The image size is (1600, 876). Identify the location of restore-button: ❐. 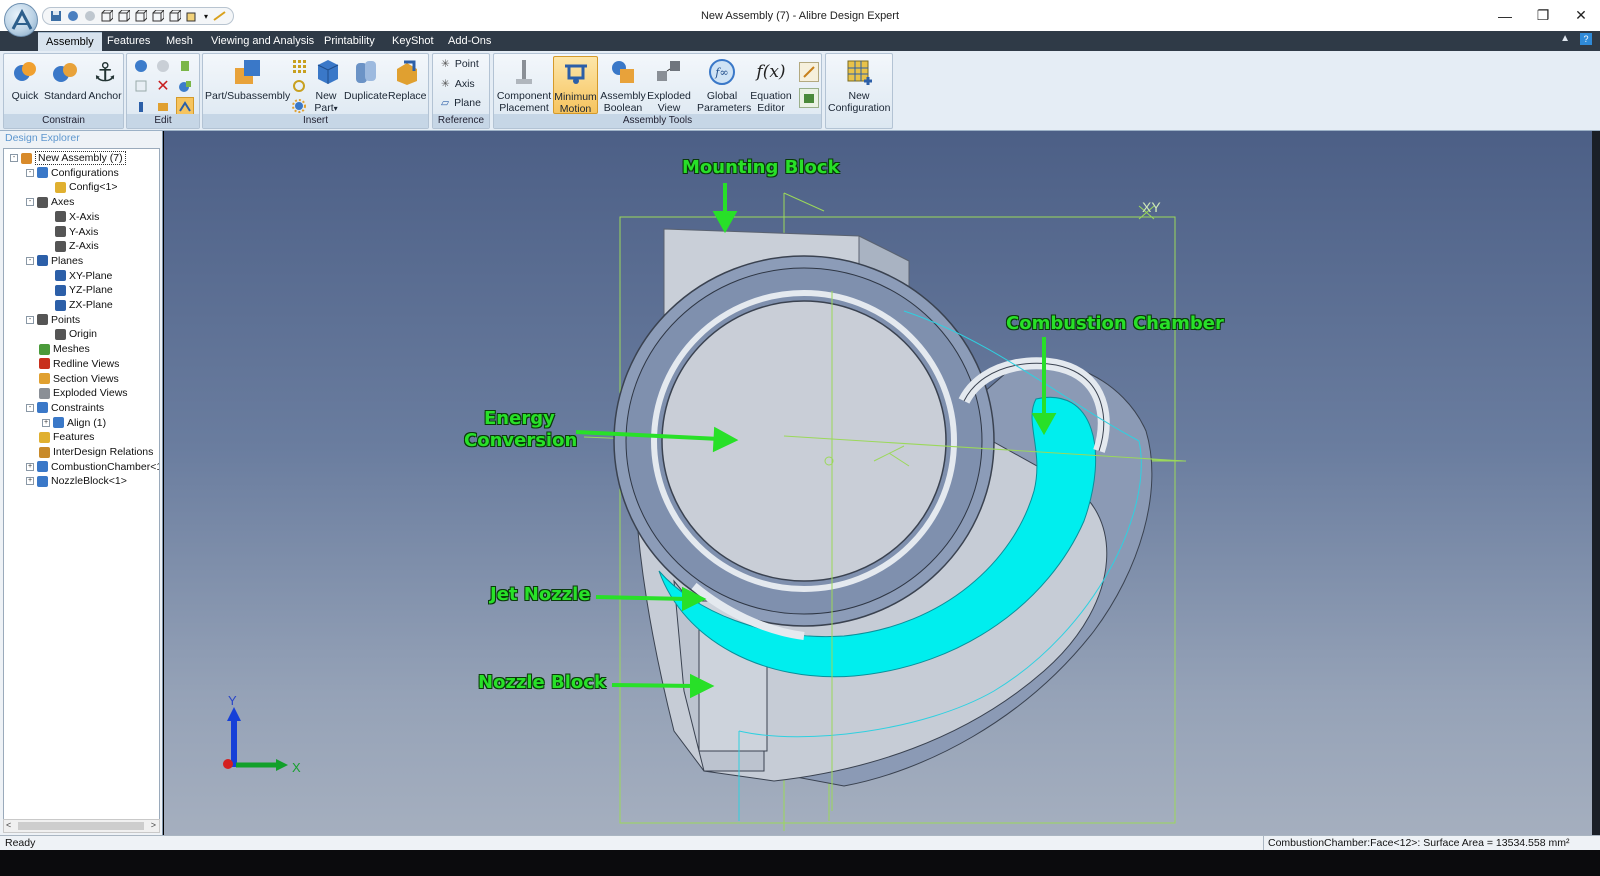
(1543, 15).